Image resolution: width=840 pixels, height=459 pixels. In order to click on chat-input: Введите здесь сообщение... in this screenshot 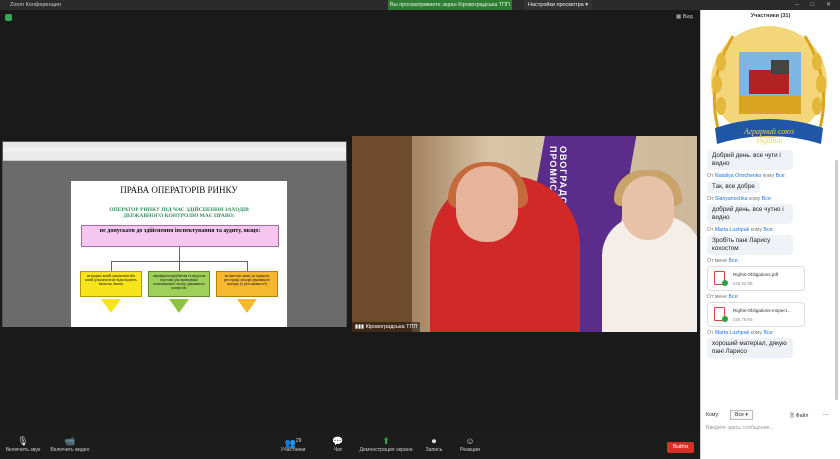, I will do `click(740, 428)`.